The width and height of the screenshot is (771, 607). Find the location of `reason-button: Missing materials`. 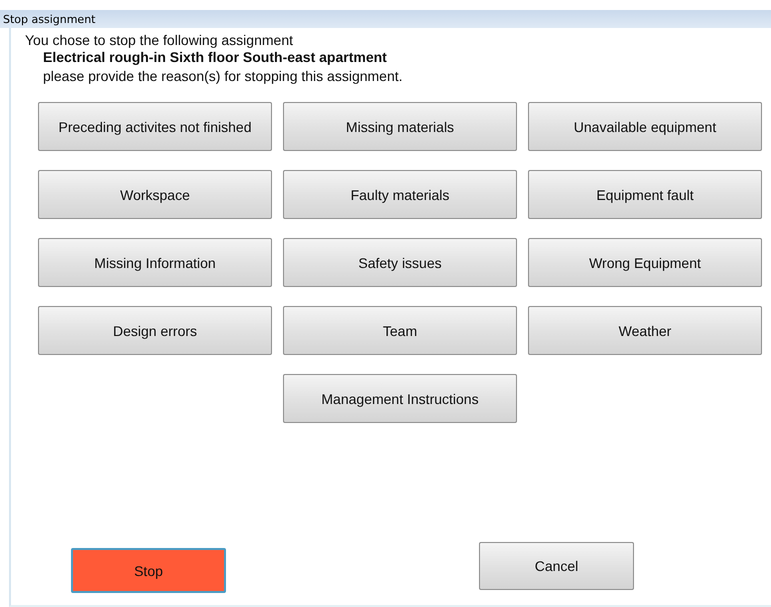

reason-button: Missing materials is located at coordinates (400, 126).